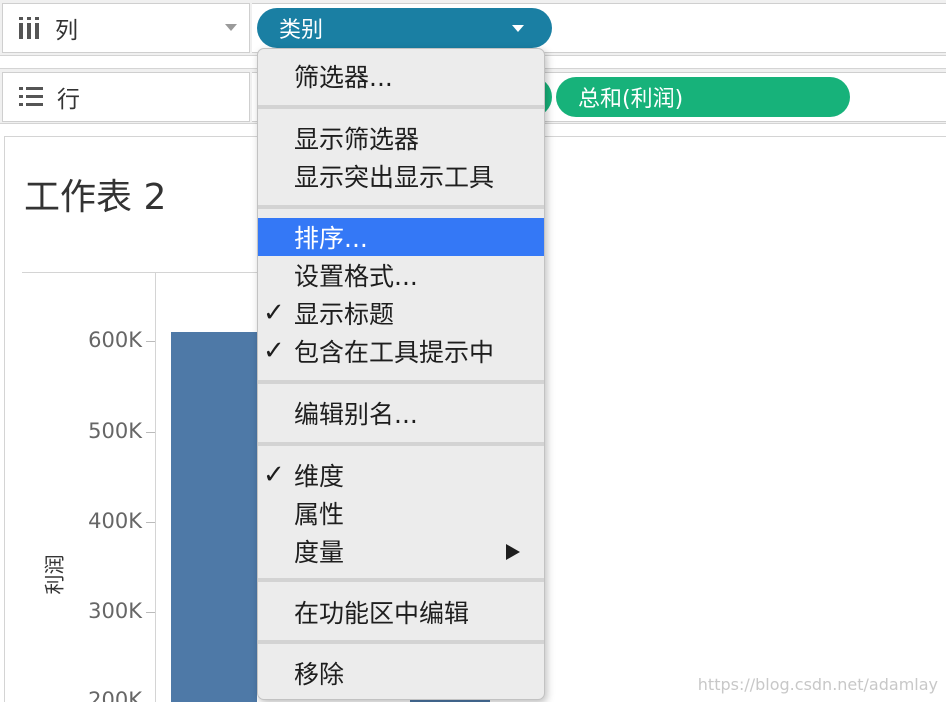  Describe the element at coordinates (54, 574) in the screenshot. I see `y-axis-title: 利润` at that location.